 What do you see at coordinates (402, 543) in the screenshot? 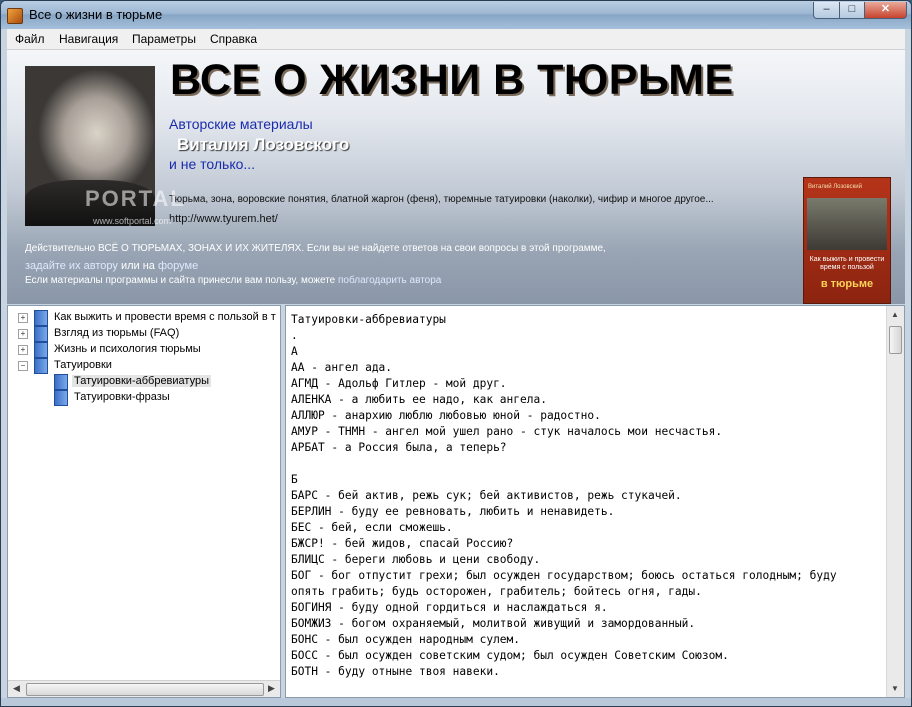
I see `content-line: БЖСР! - бей жидов, спасай Россию?` at bounding box center [402, 543].